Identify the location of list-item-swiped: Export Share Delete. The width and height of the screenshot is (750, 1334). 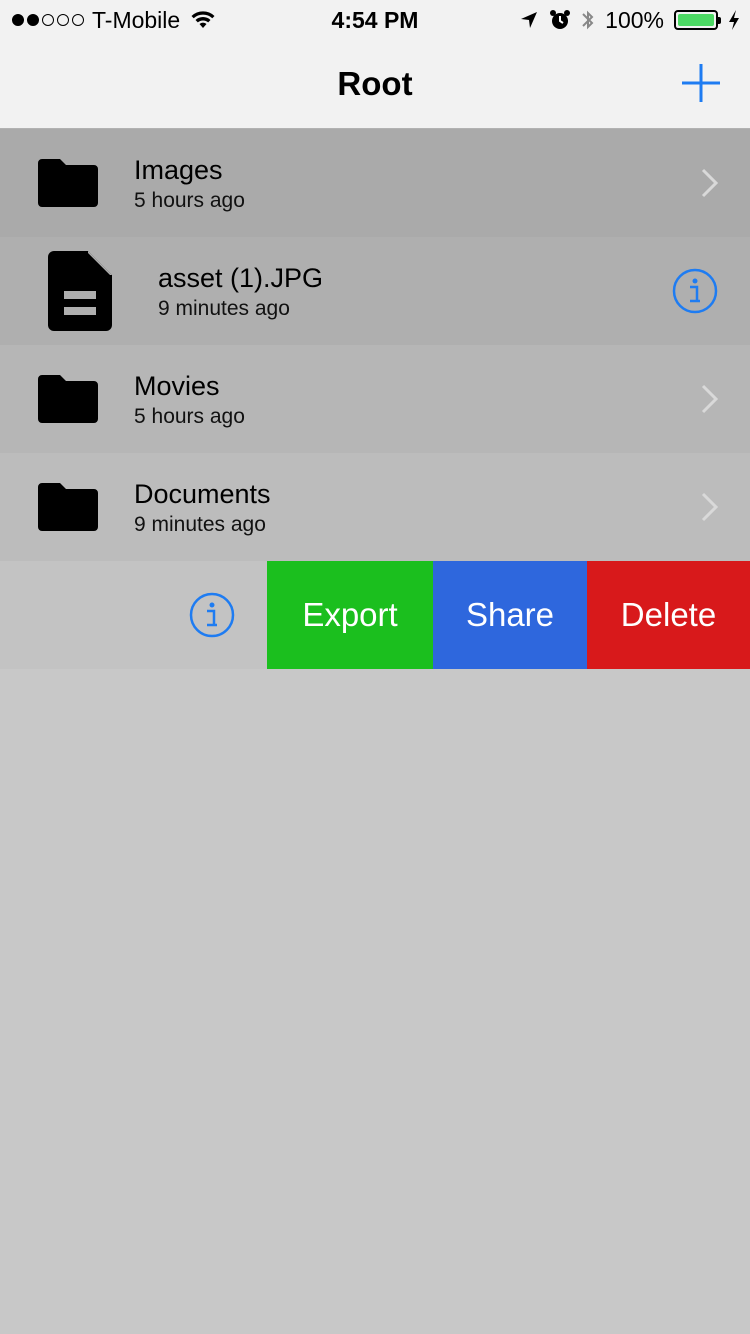
(375, 615).